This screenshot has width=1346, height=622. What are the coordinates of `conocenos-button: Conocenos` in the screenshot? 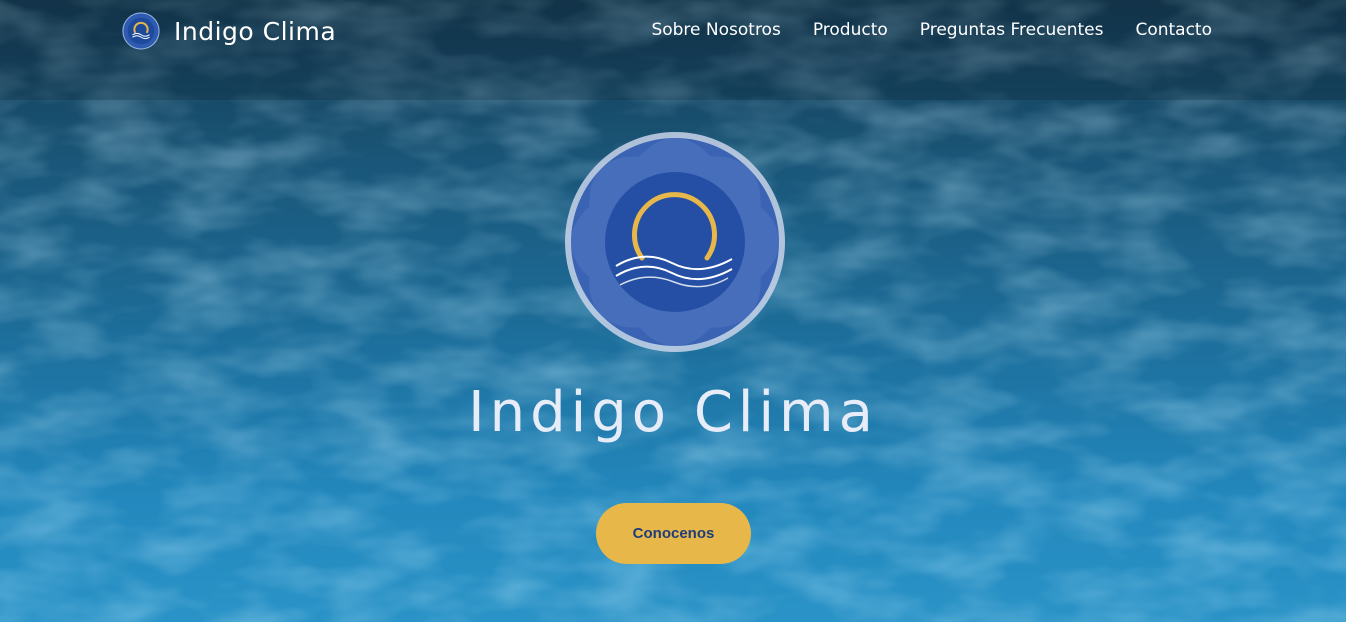 It's located at (673, 533).